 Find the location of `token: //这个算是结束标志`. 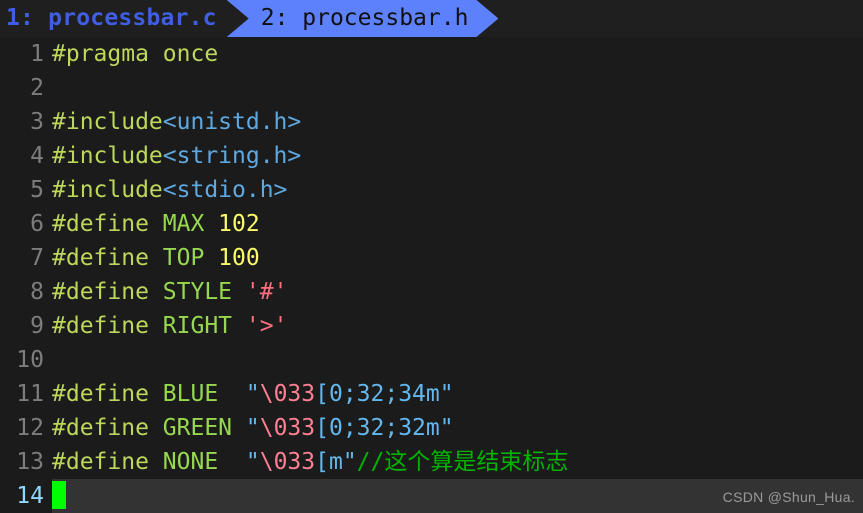

token: //这个算是结束标志 is located at coordinates (463, 462).